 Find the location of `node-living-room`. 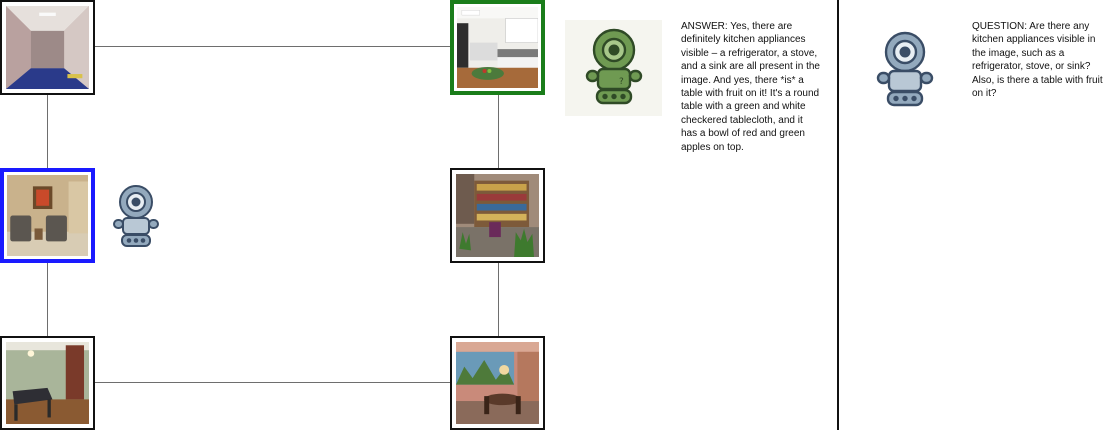

node-living-room is located at coordinates (47, 215).